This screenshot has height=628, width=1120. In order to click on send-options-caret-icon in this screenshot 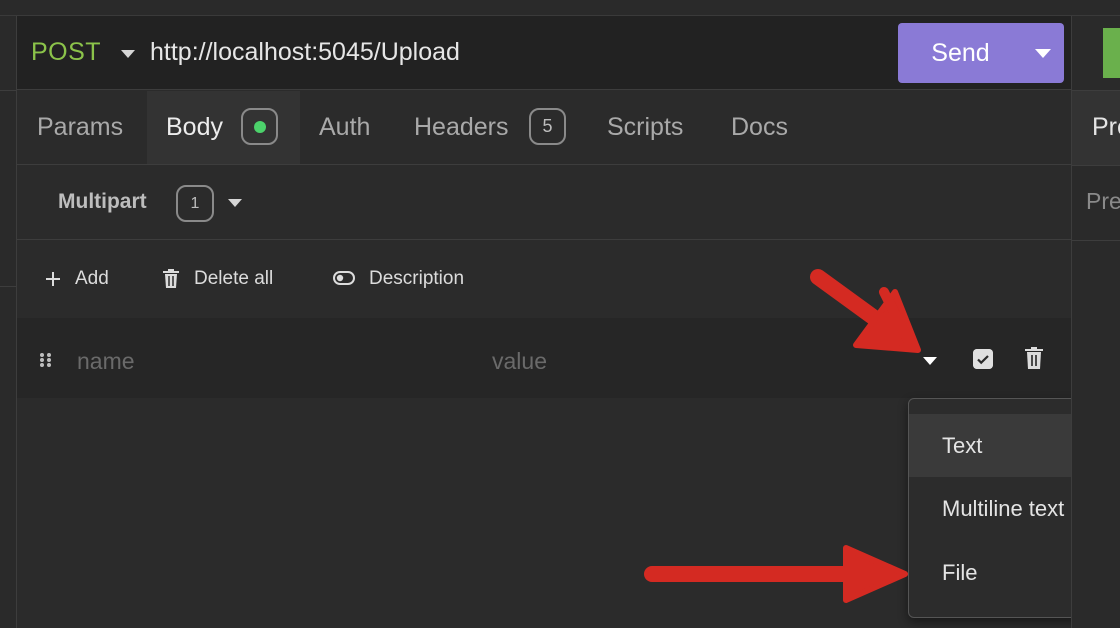, I will do `click(1043, 53)`.